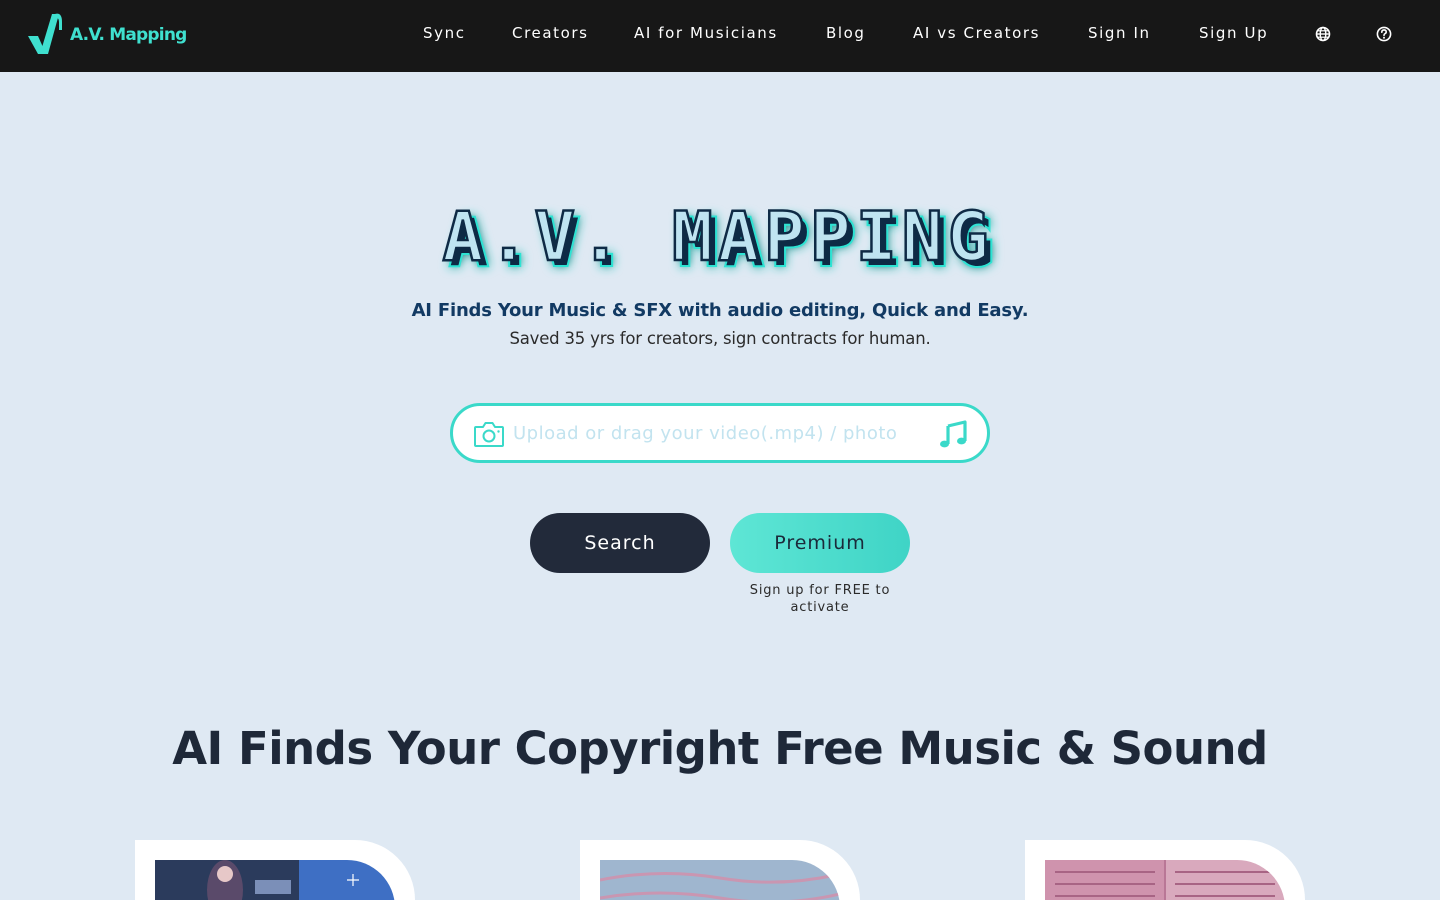 This screenshot has width=1440, height=900. What do you see at coordinates (1324, 35) in the screenshot?
I see `globe-icon` at bounding box center [1324, 35].